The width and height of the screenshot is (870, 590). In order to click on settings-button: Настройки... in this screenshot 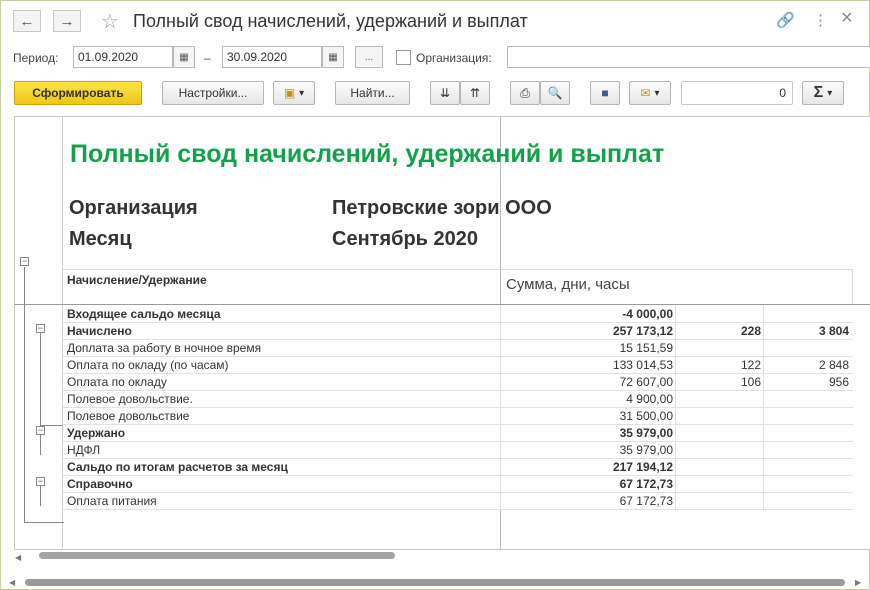, I will do `click(213, 93)`.